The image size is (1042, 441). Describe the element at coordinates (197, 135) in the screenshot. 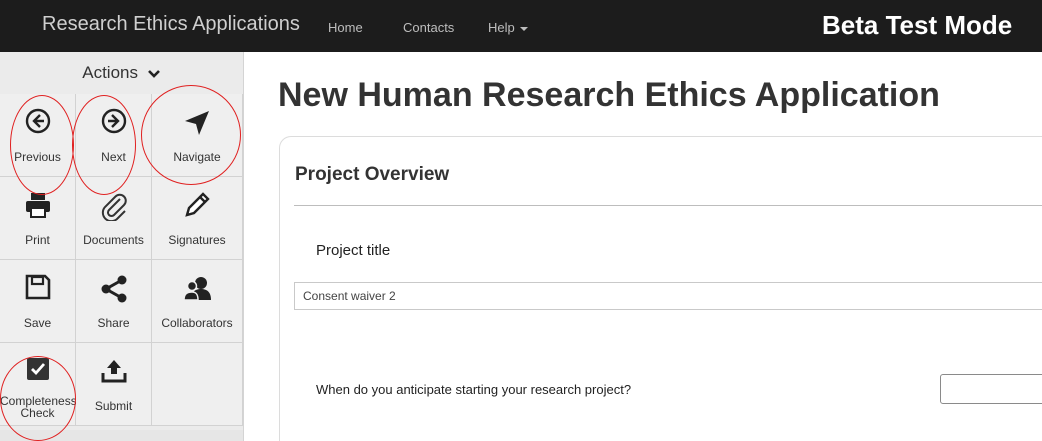

I see `navigate-button: Navigate` at that location.